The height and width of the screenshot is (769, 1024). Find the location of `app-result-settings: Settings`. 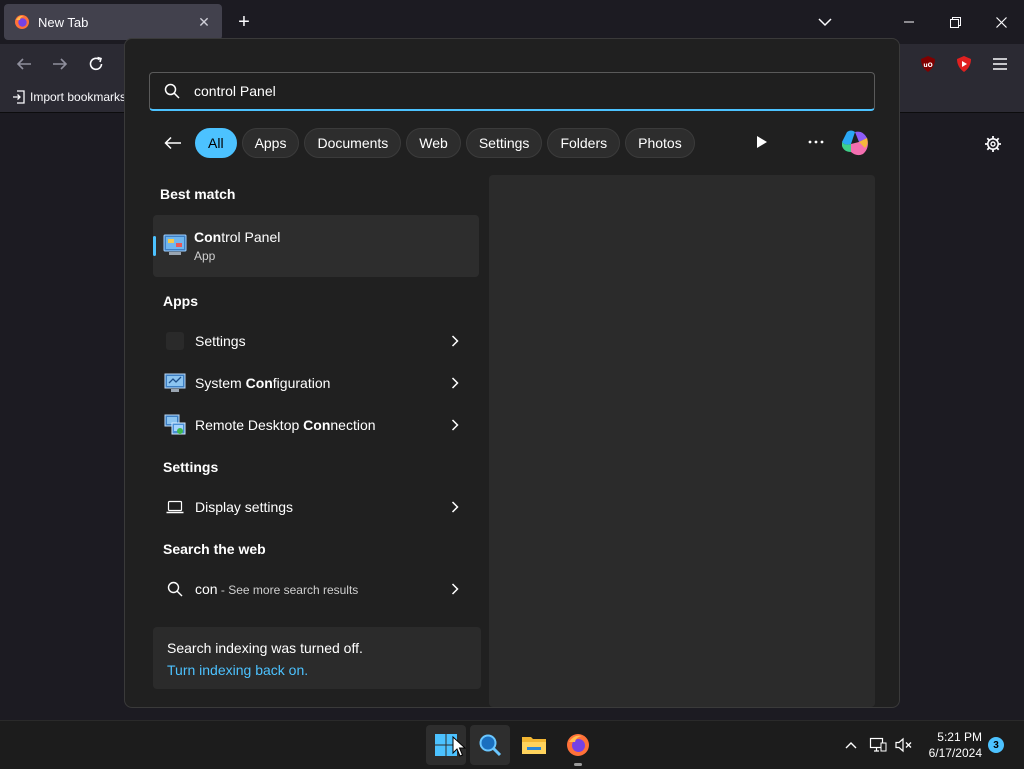

app-result-settings: Settings is located at coordinates (316, 341).